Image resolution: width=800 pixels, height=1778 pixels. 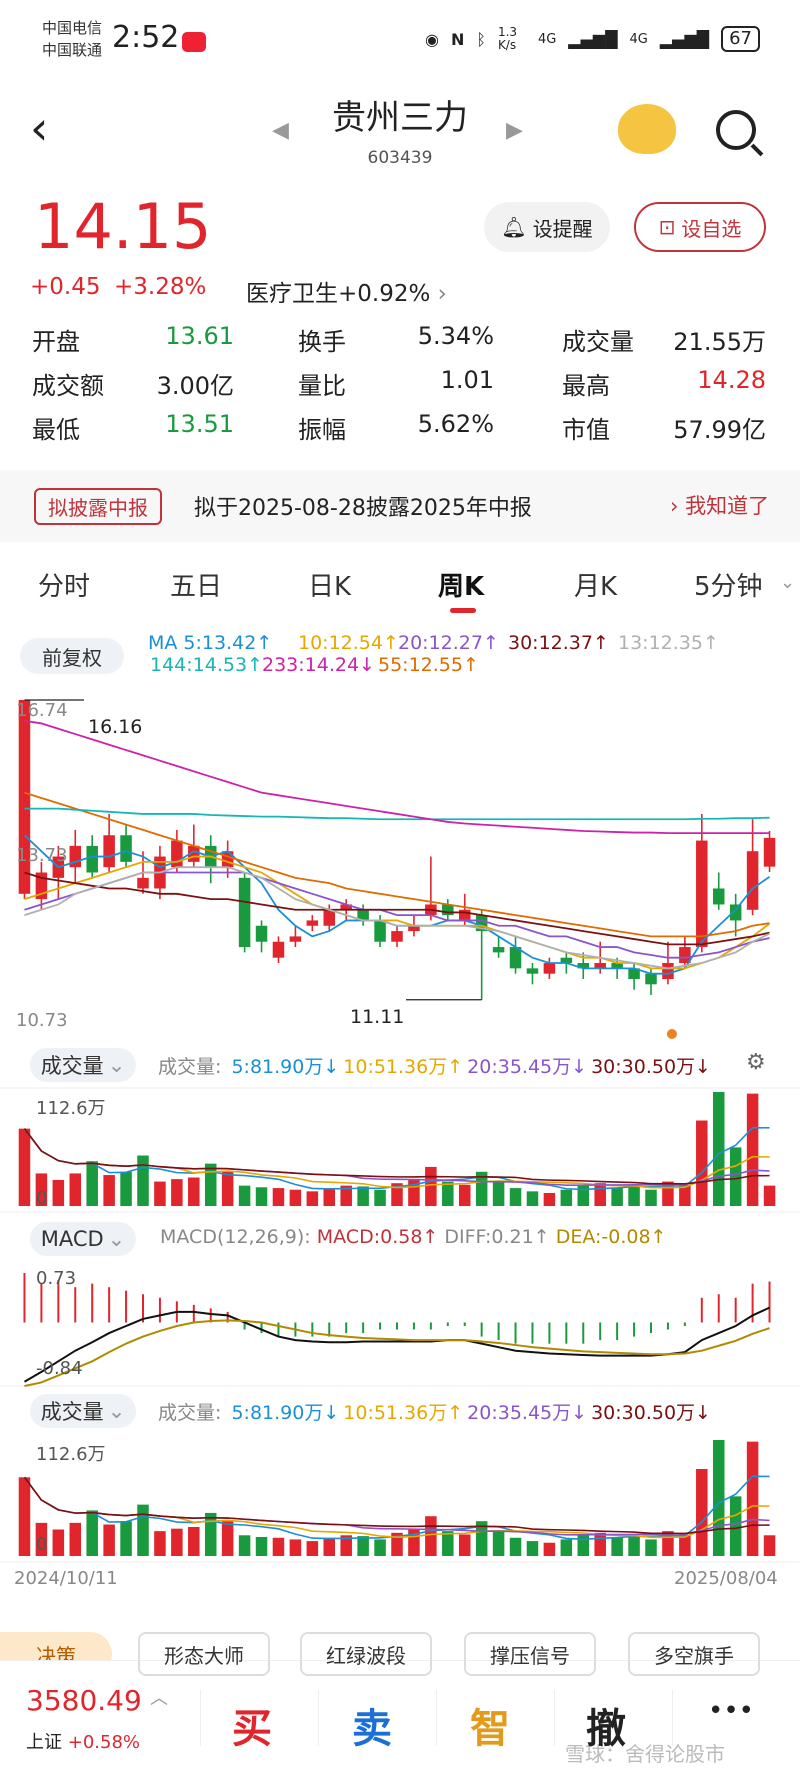 I want to click on ma-item: 233:14.24↓, so click(x=318, y=665).